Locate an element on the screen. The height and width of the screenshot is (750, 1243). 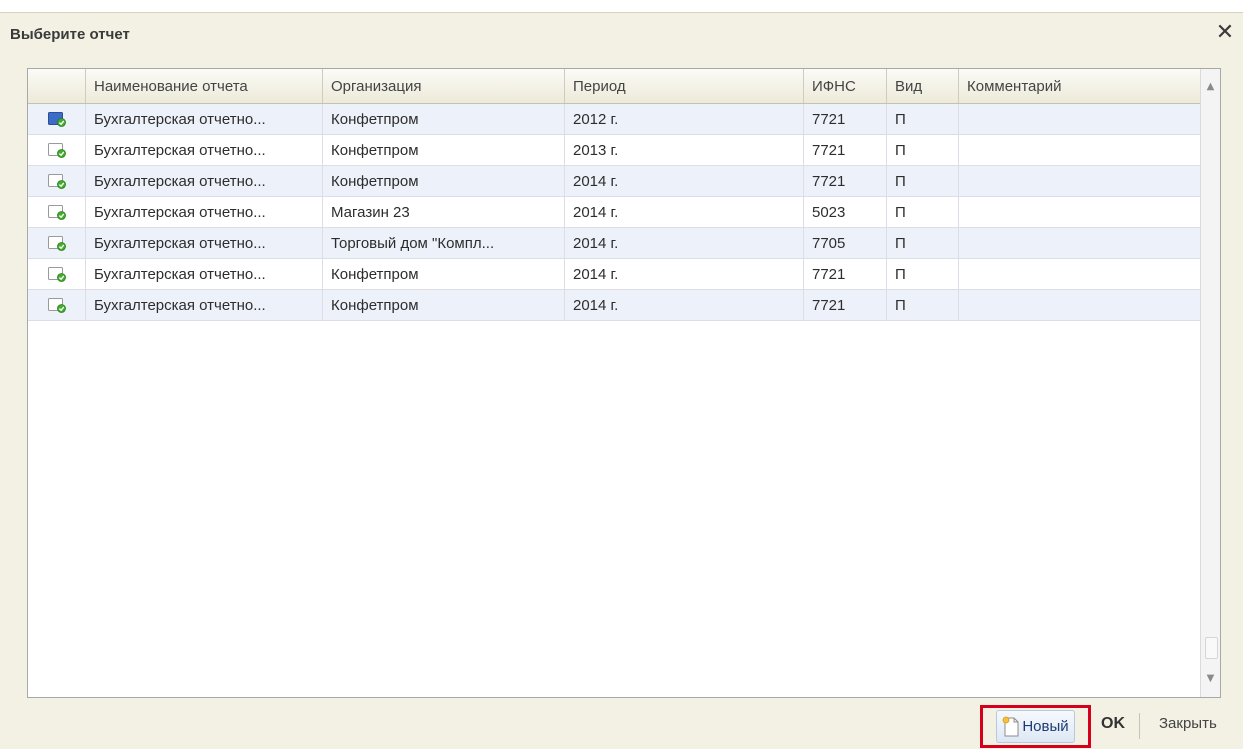
cell-organization: Магазин 23 is located at coordinates (444, 212).